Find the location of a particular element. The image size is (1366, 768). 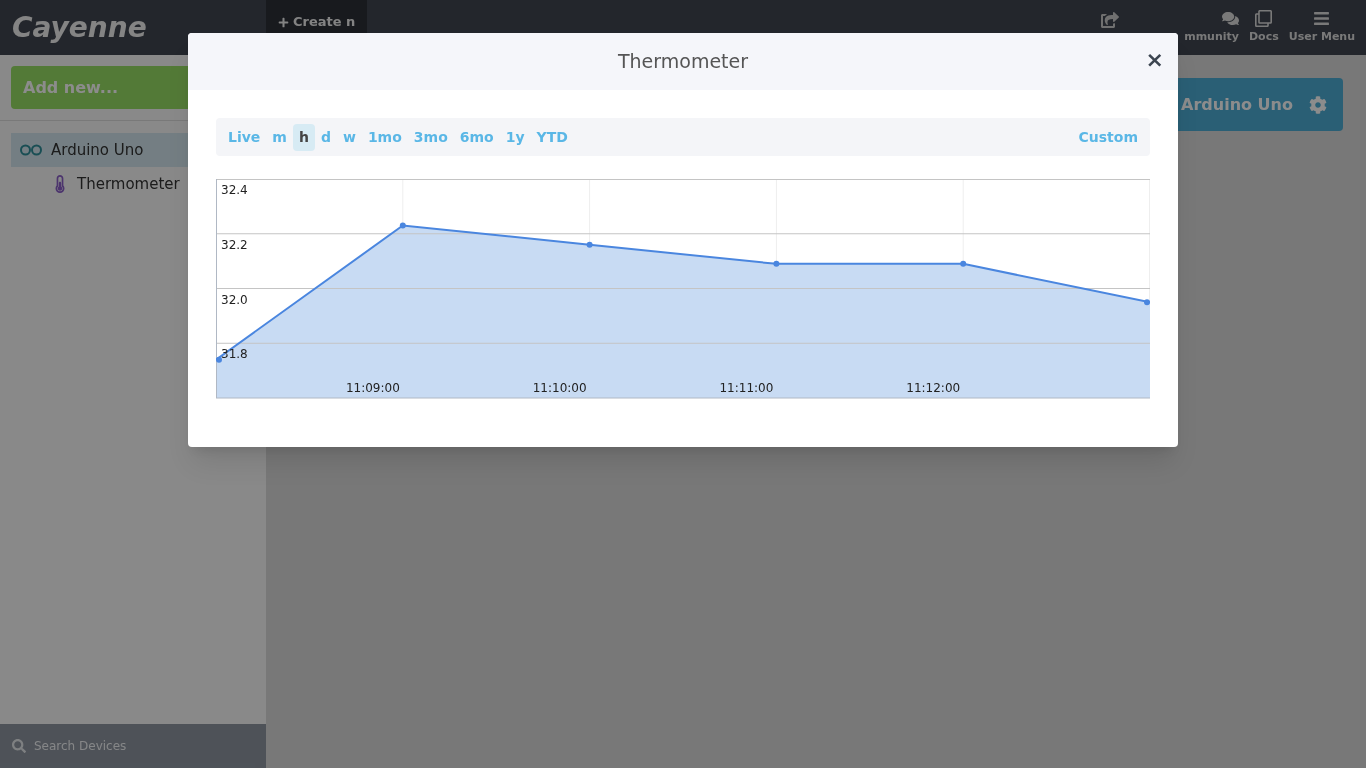

x-tick-label: 11:10:00 is located at coordinates (559, 388).